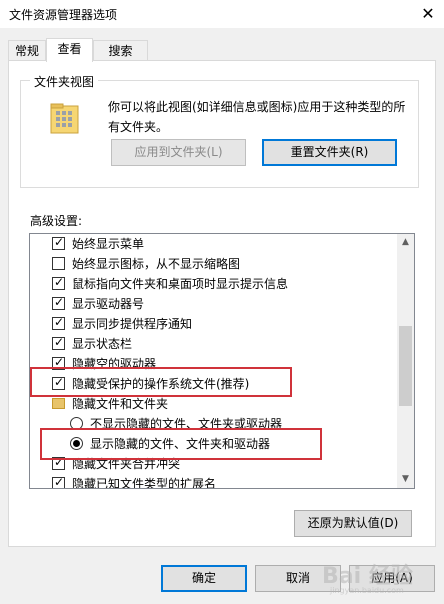 This screenshot has width=444, height=604. I want to click on tab-view: 查看, so click(69, 50).